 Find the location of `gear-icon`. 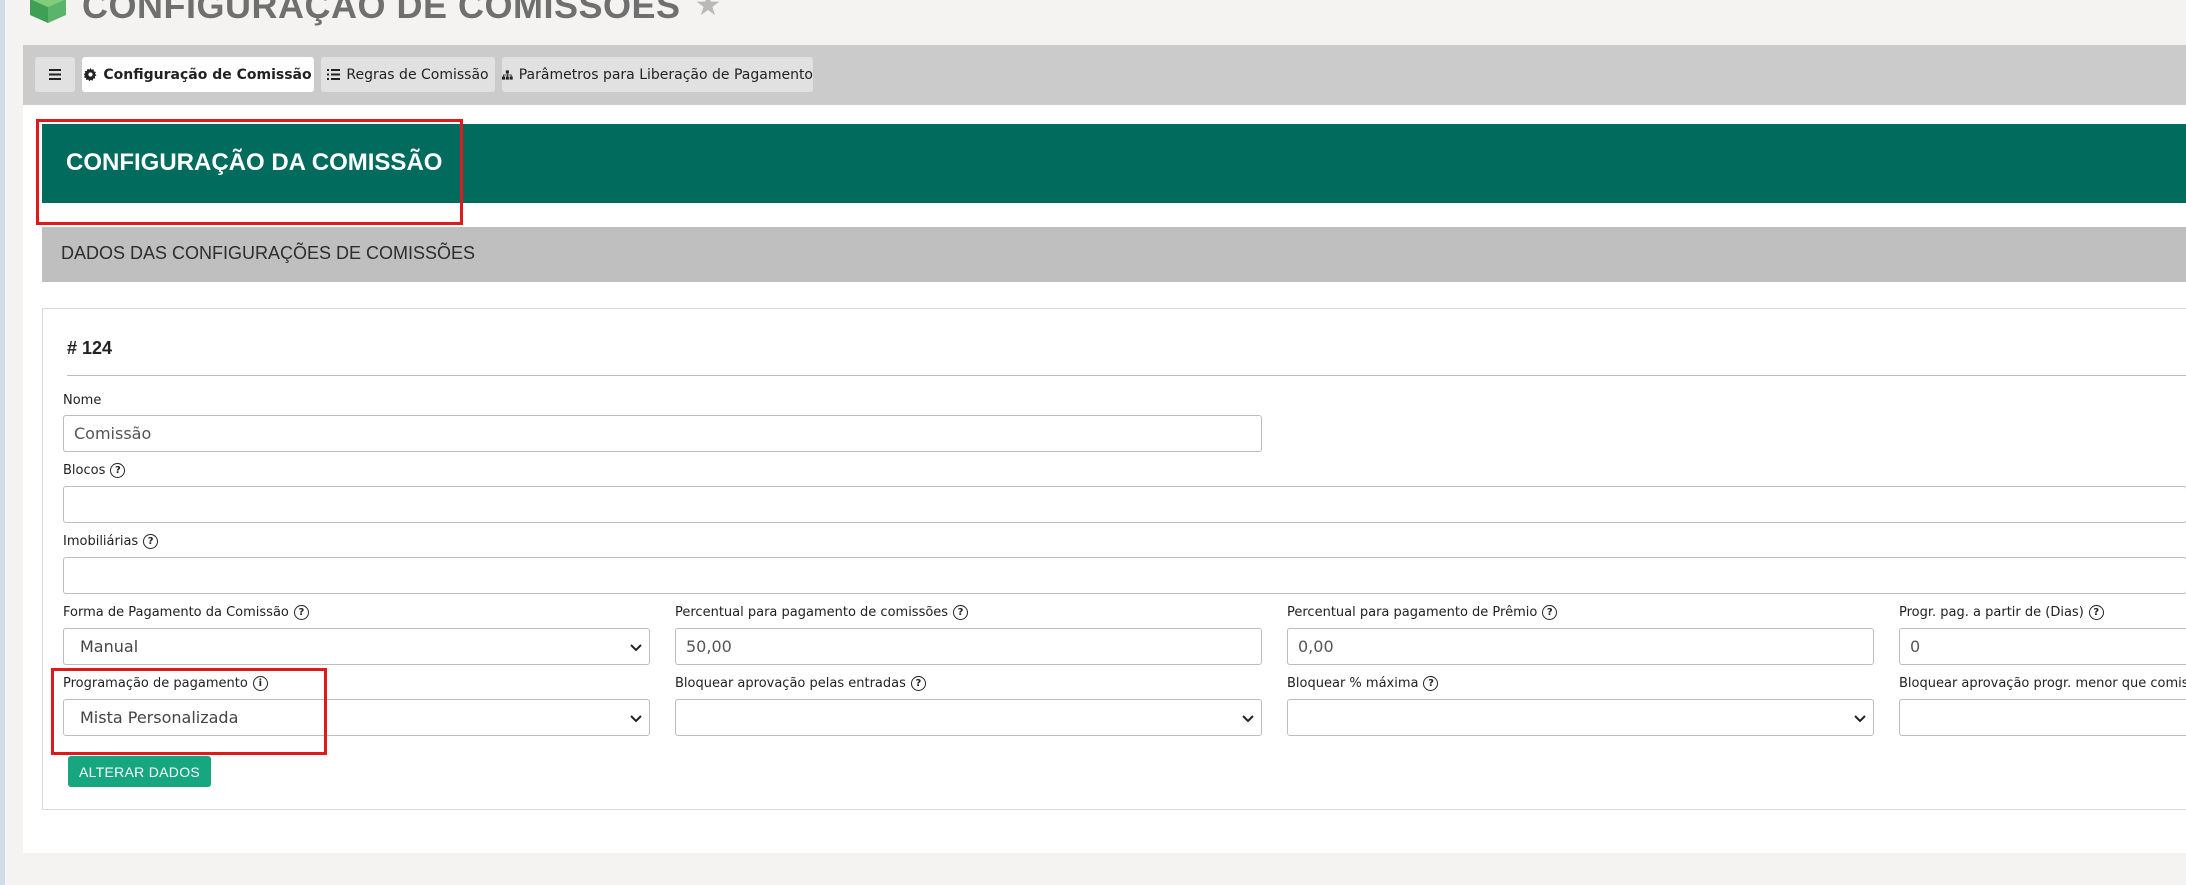

gear-icon is located at coordinates (90, 74).